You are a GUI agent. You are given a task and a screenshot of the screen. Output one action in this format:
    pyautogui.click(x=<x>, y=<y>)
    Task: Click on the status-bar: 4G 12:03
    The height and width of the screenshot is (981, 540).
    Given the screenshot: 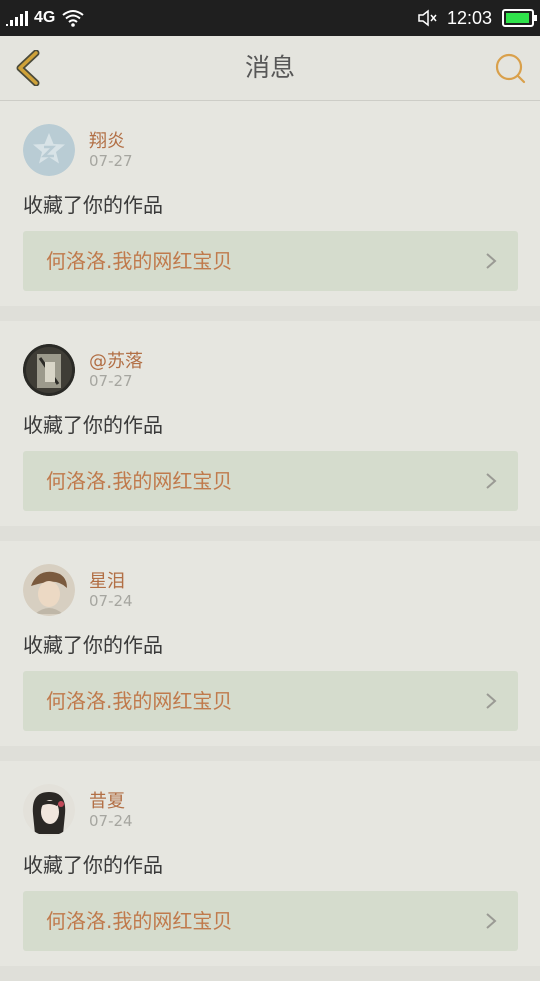 What is the action you would take?
    pyautogui.click(x=270, y=18)
    